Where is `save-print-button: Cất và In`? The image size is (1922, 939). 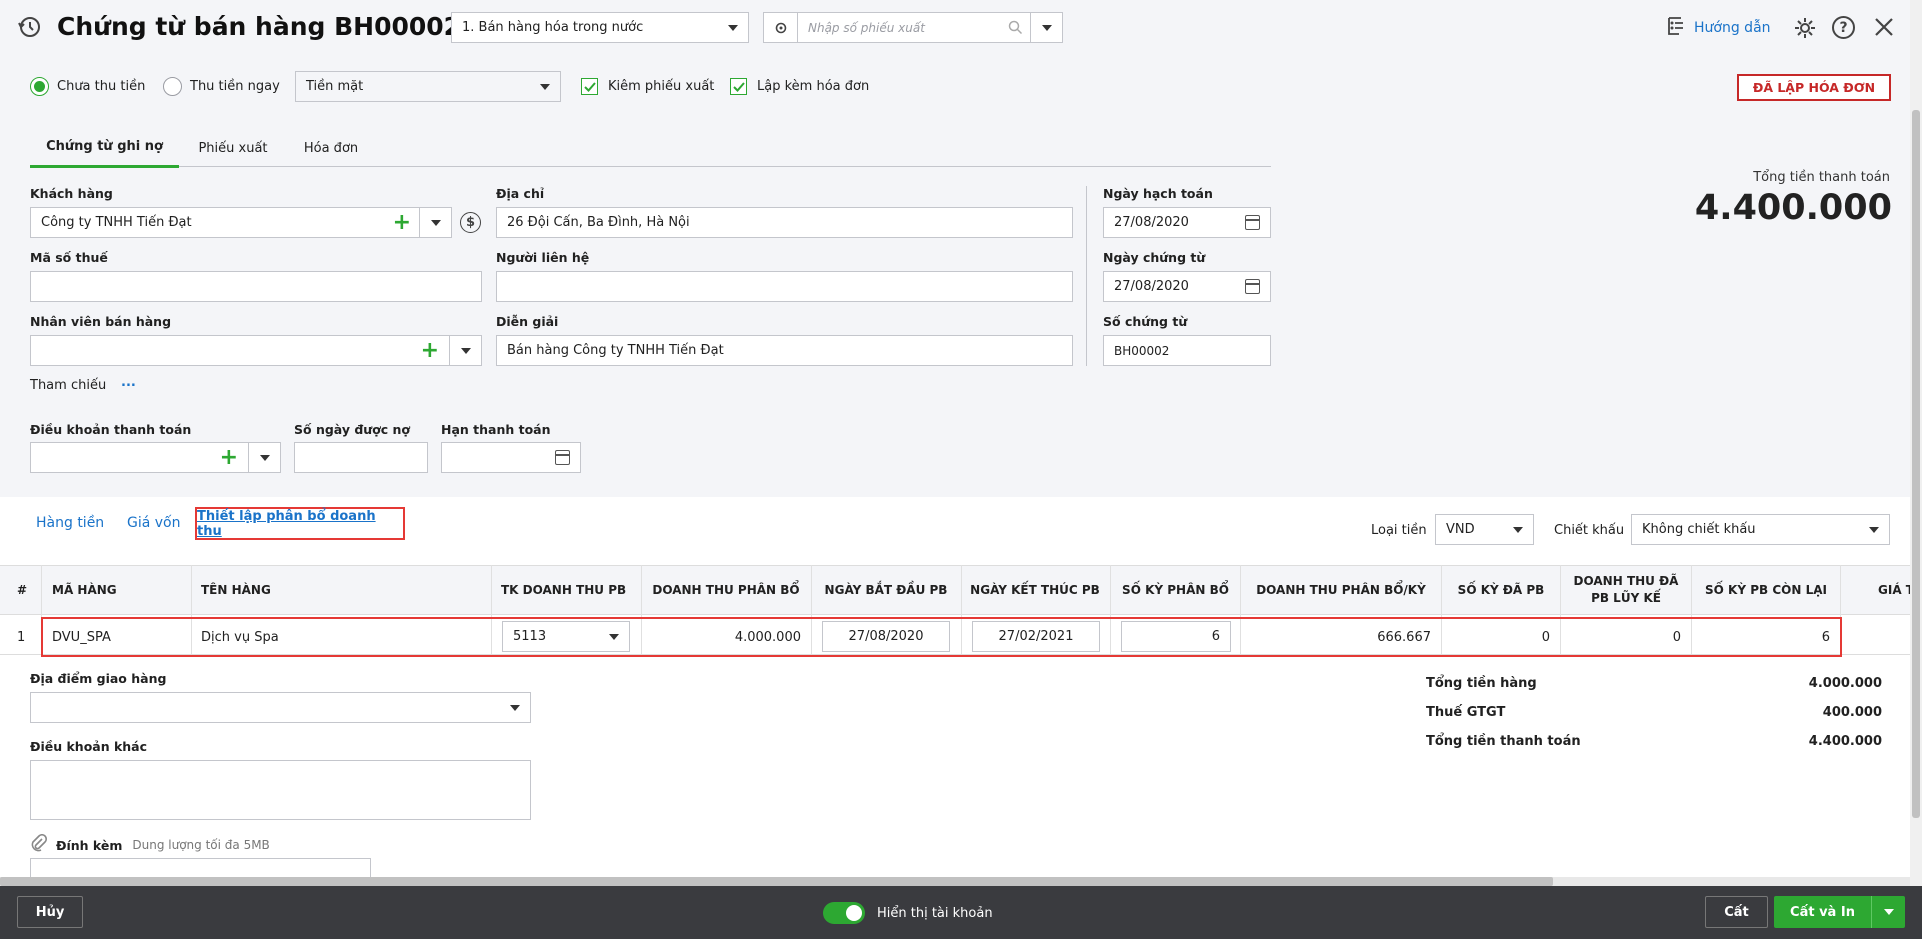 save-print-button: Cất và In is located at coordinates (1839, 912).